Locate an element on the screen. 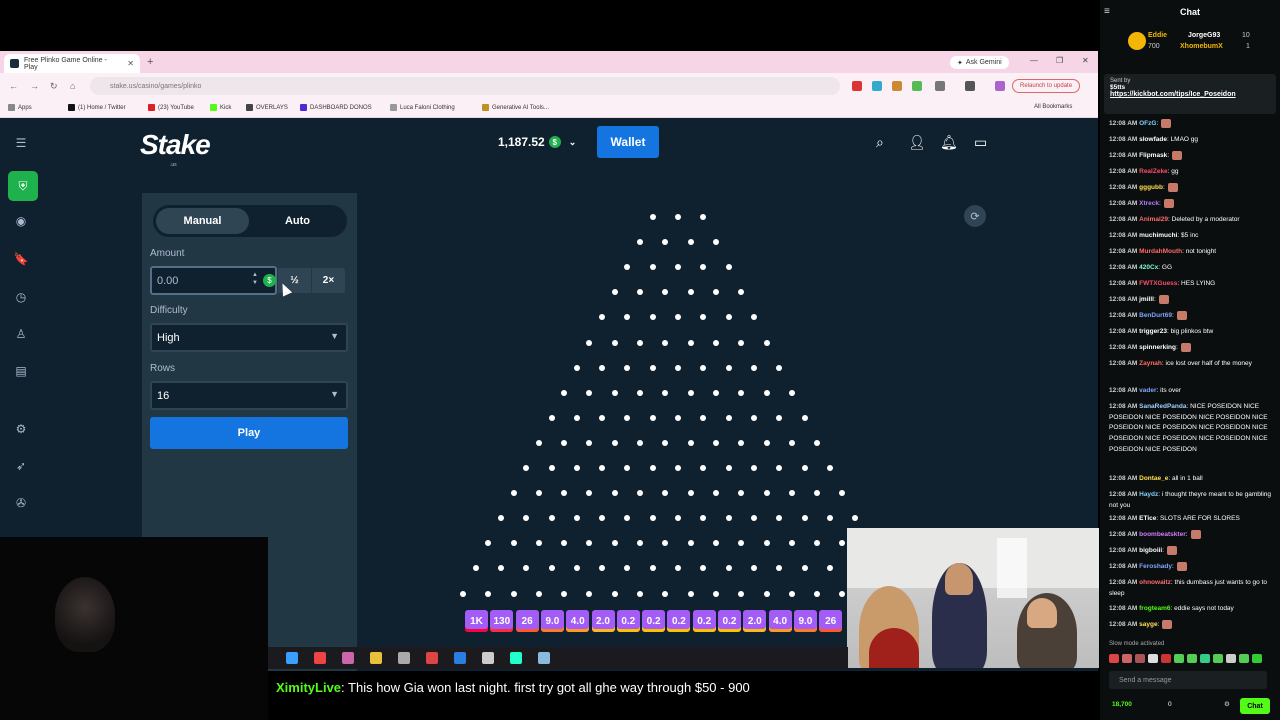 This screenshot has height=720, width=1280. message-username: boombeatskter is located at coordinates (1162, 534).